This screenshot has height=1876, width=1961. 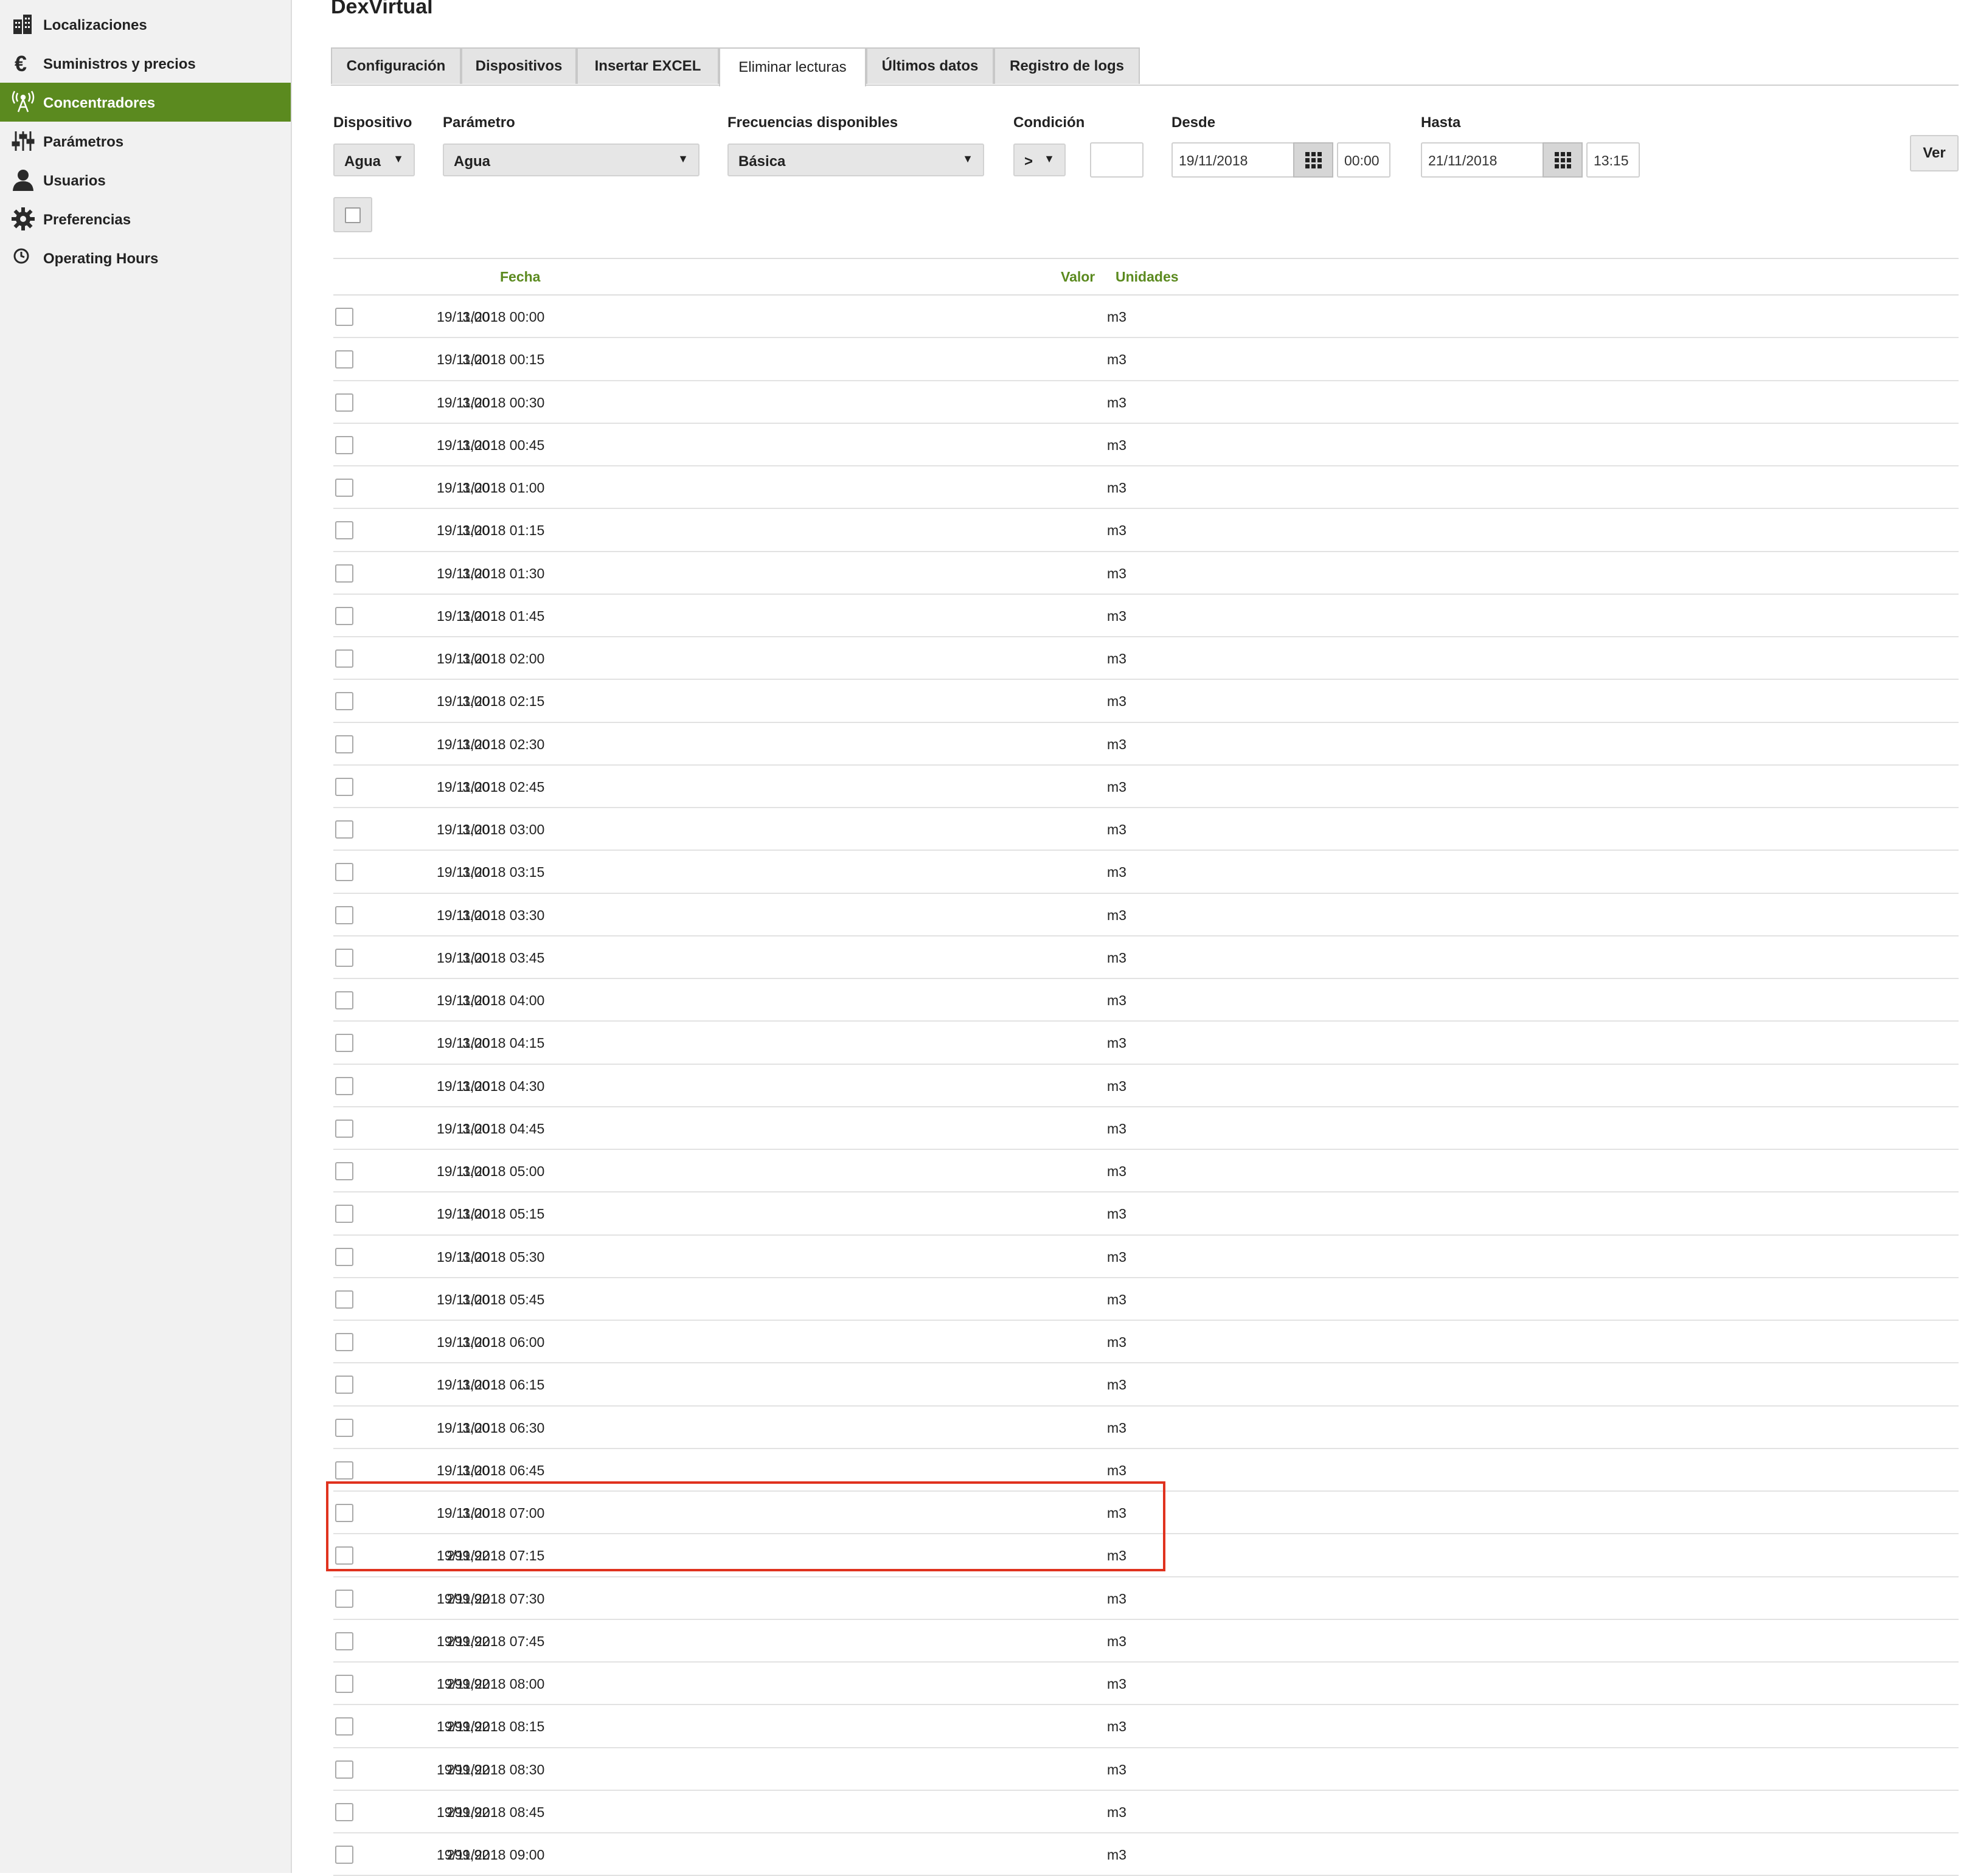 I want to click on sidebar-item-operating-hours: Operating Hours, so click(x=145, y=257).